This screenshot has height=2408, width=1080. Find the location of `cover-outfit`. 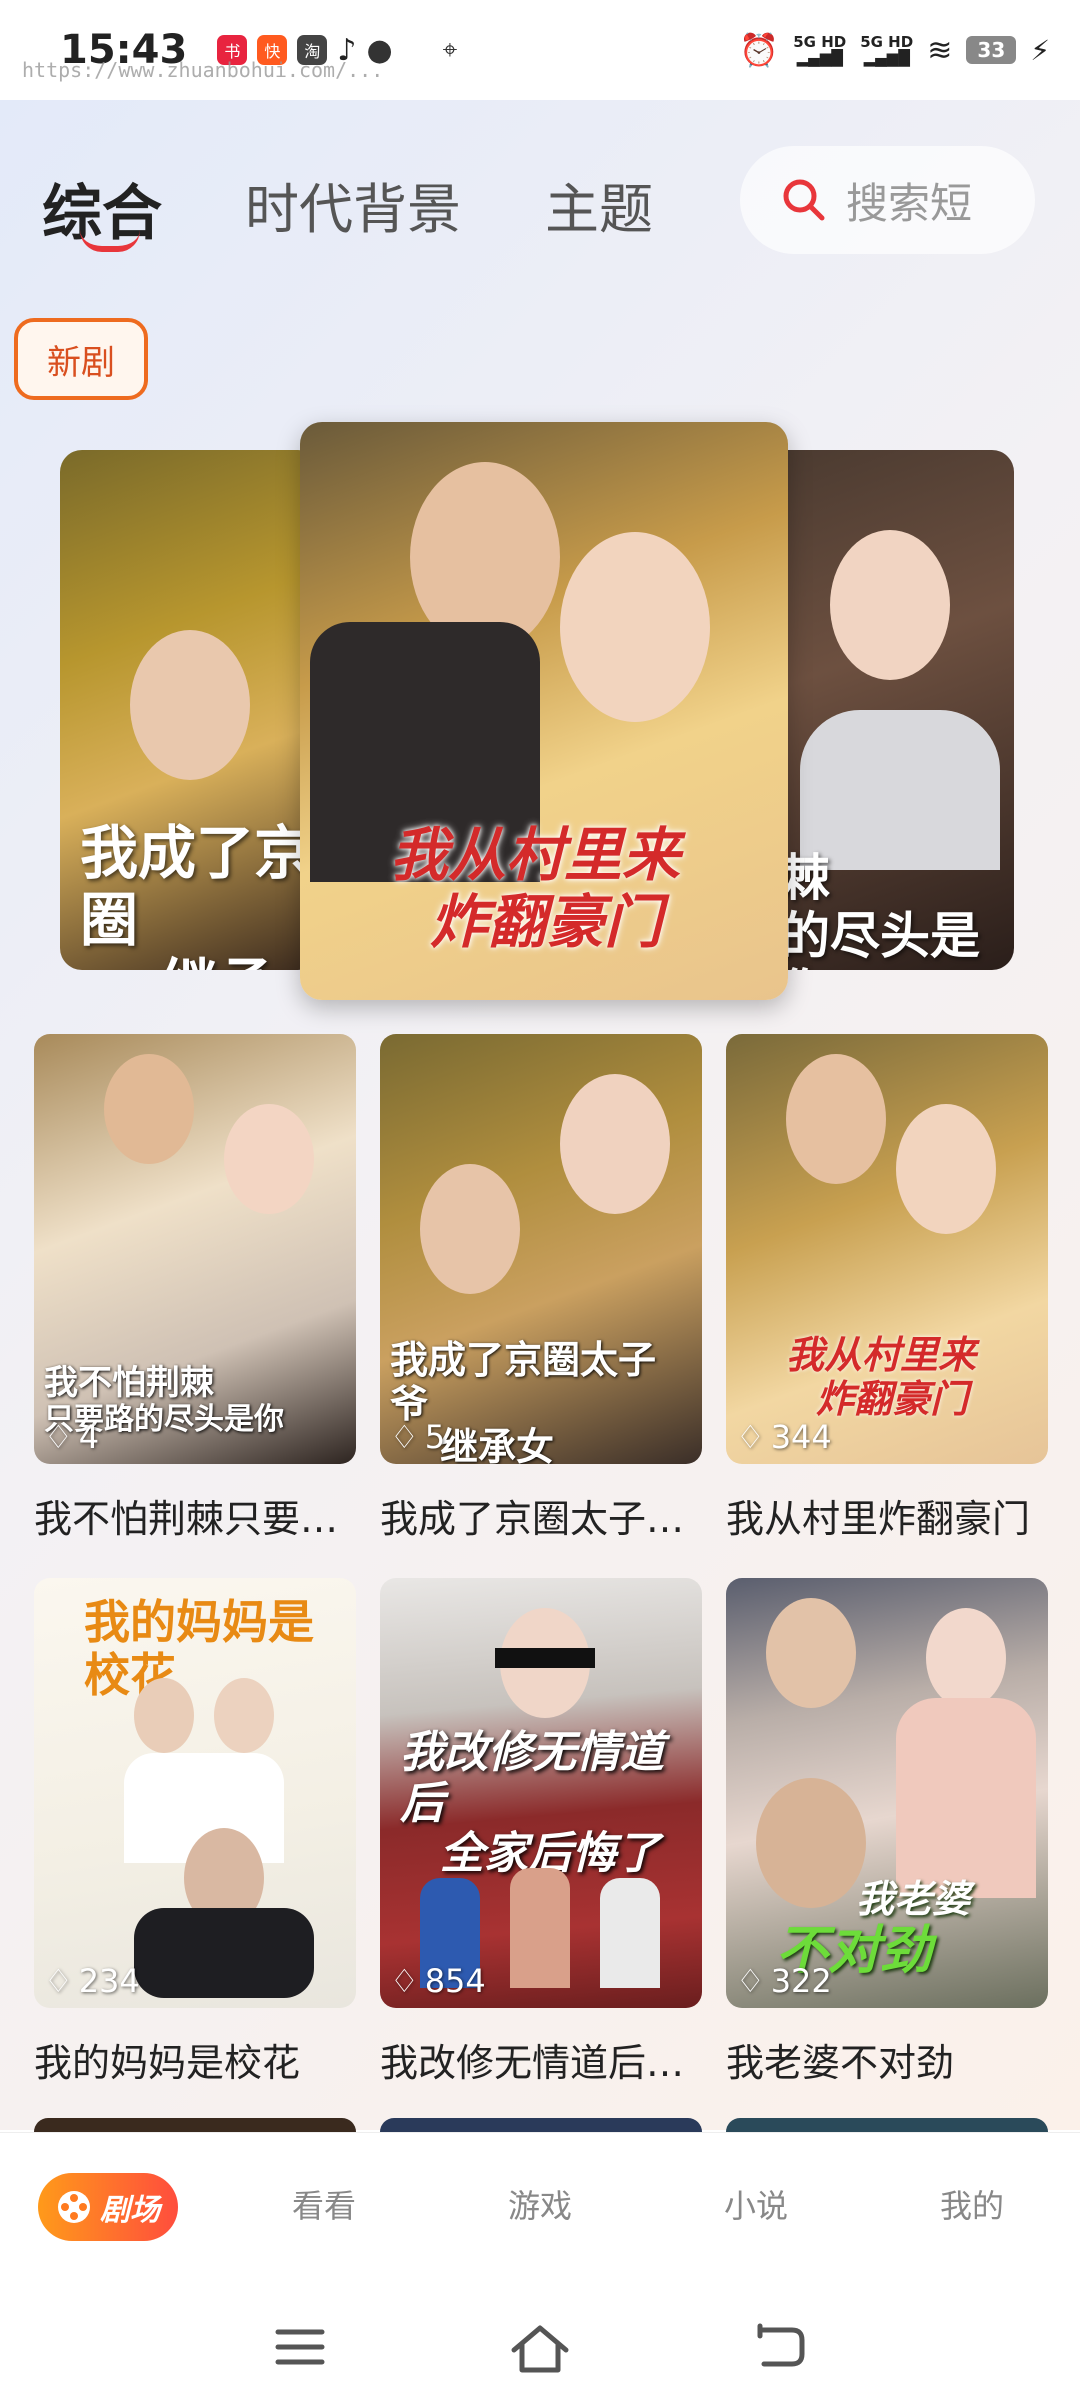

cover-outfit is located at coordinates (224, 1953).